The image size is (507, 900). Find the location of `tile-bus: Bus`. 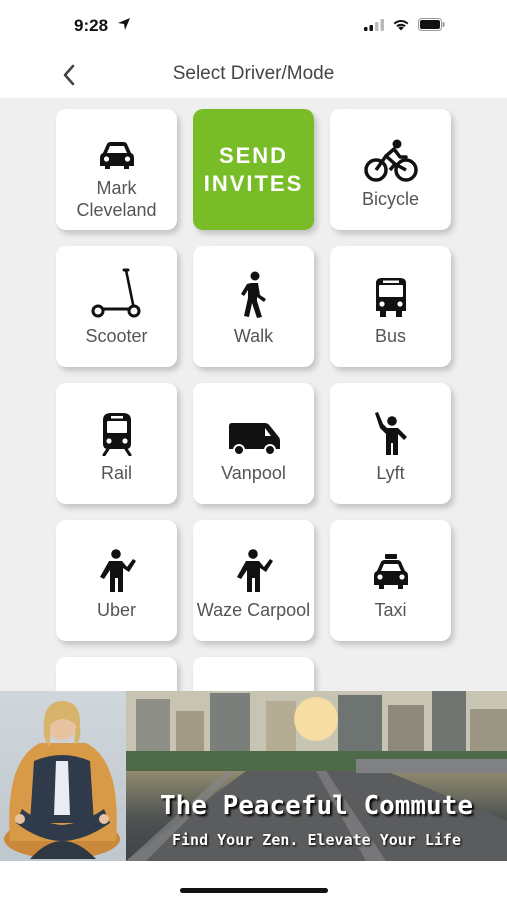

tile-bus: Bus is located at coordinates (390, 306).